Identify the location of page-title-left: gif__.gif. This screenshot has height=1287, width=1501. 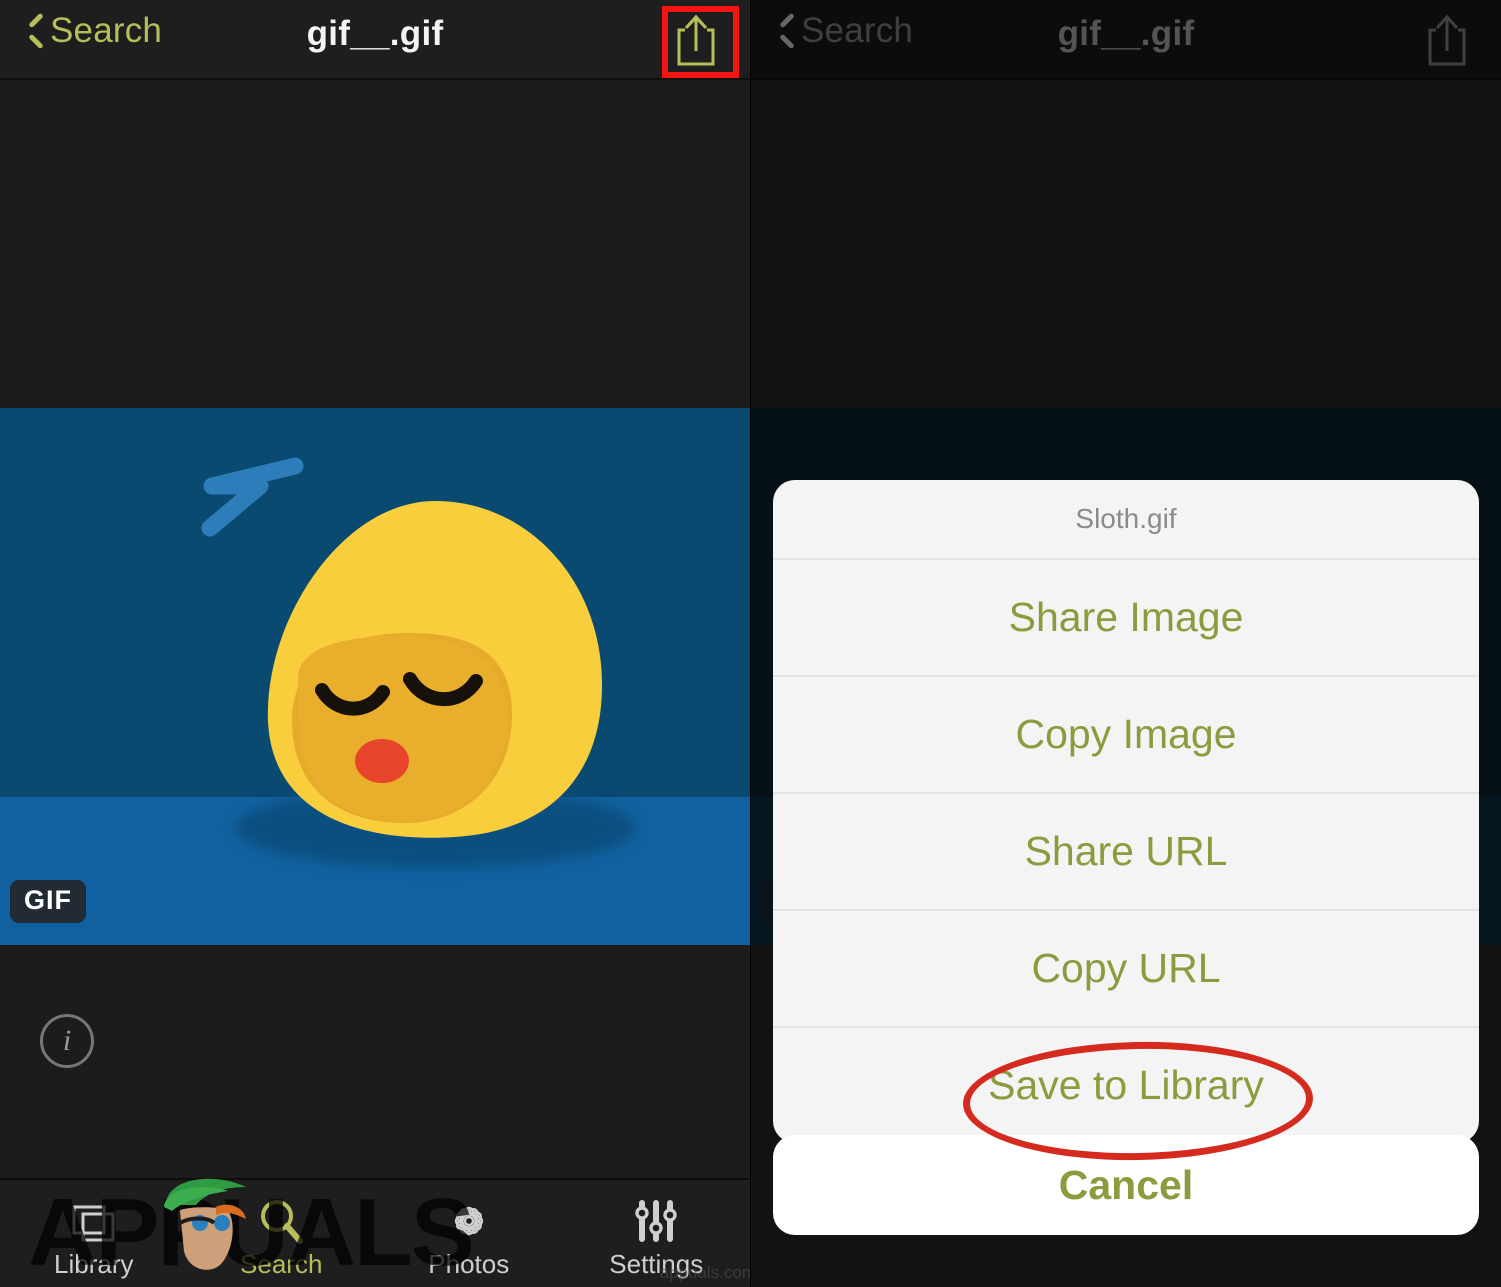
(375, 33).